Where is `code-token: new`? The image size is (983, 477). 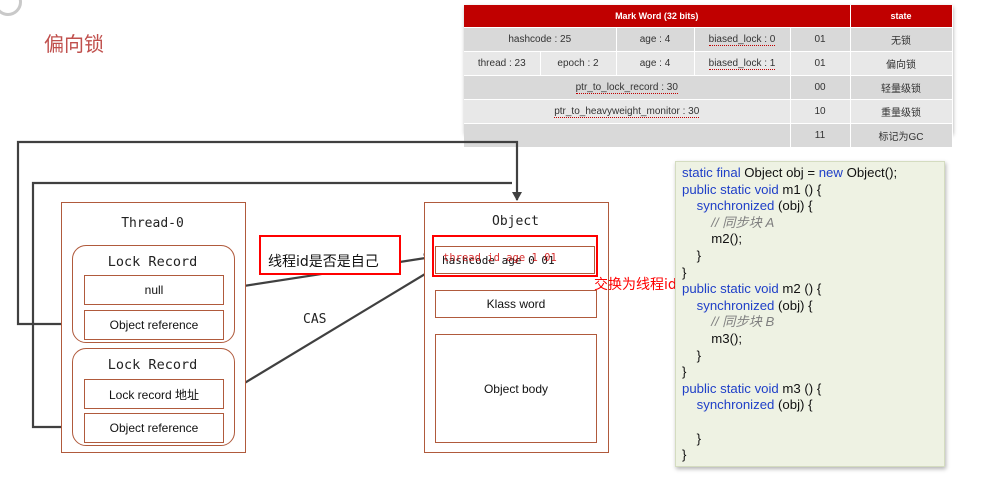
code-token: new is located at coordinates (830, 172).